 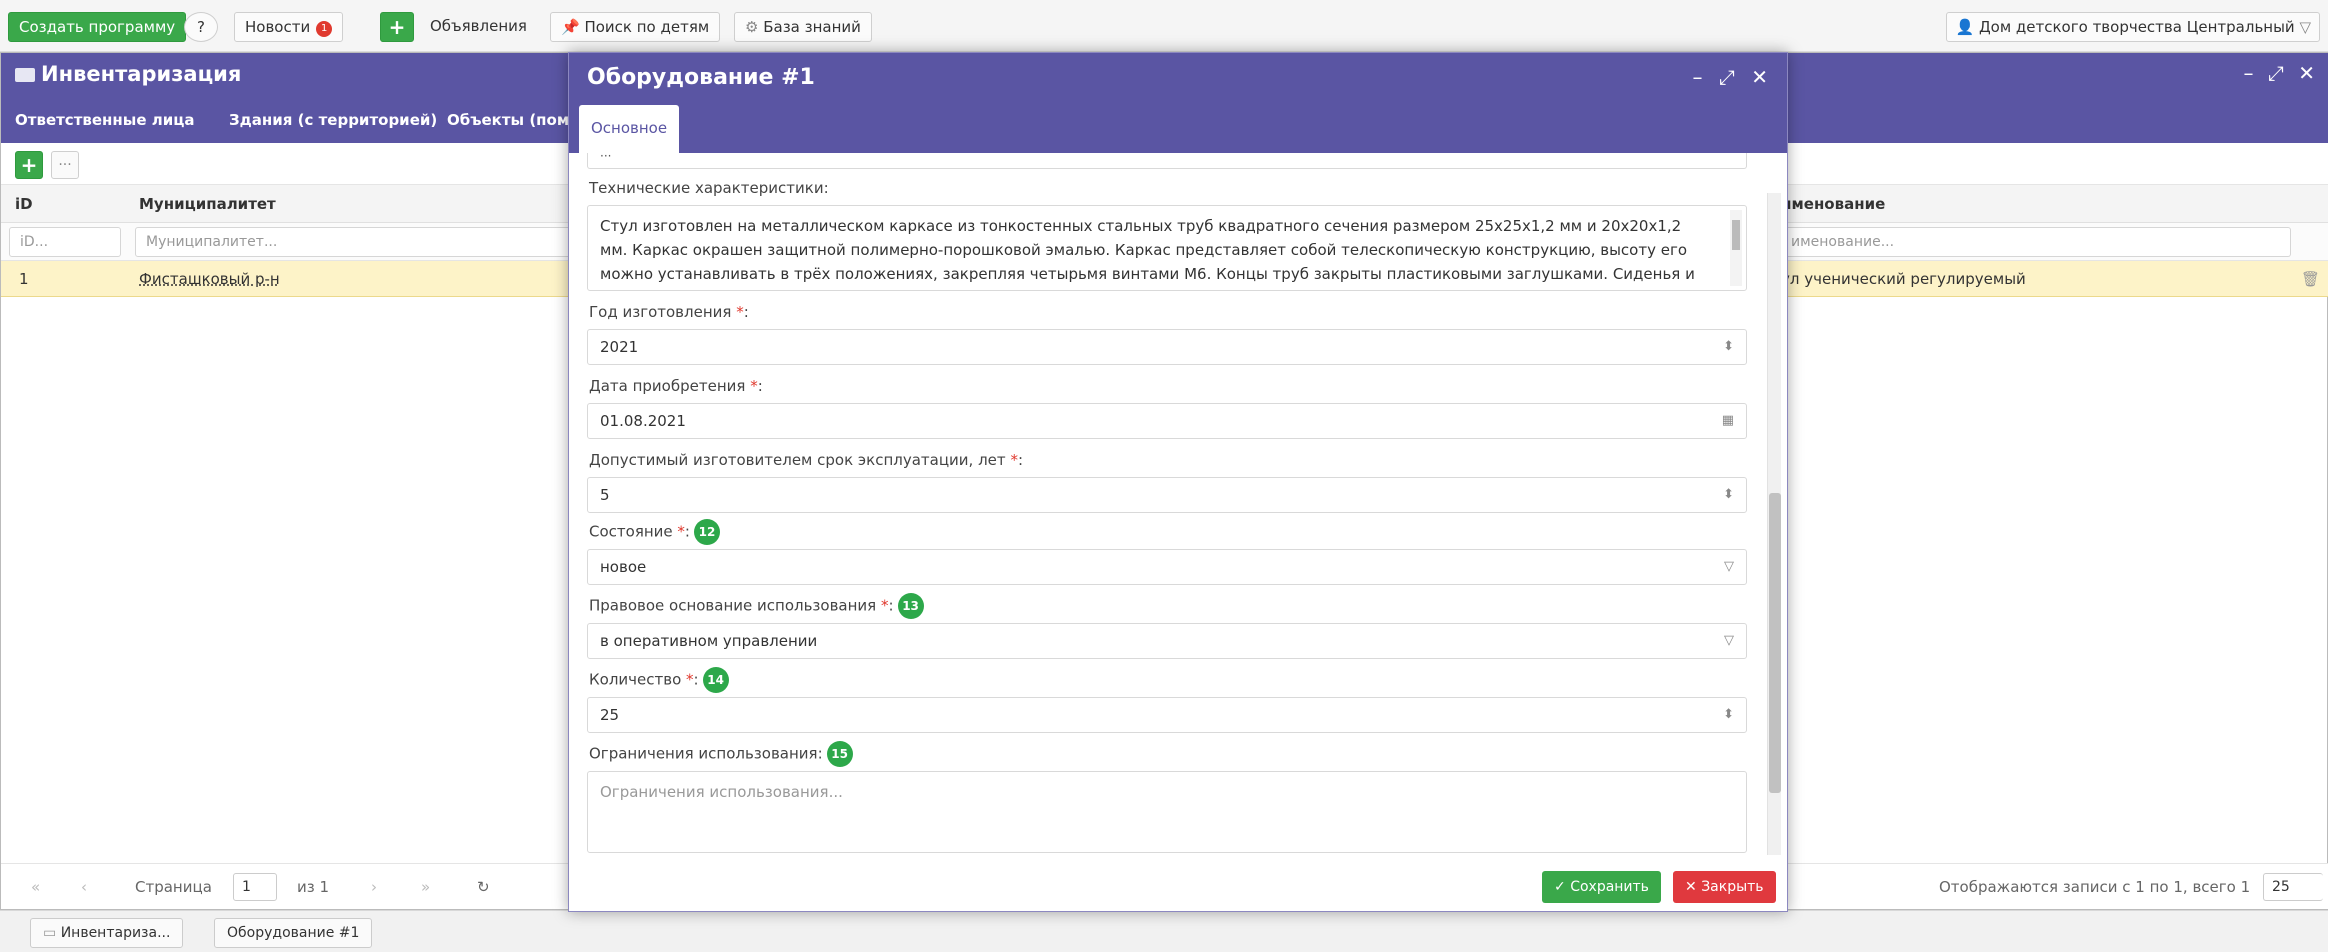 I want to click on dialog-controls: – ⤢ ✕, so click(x=1733, y=77).